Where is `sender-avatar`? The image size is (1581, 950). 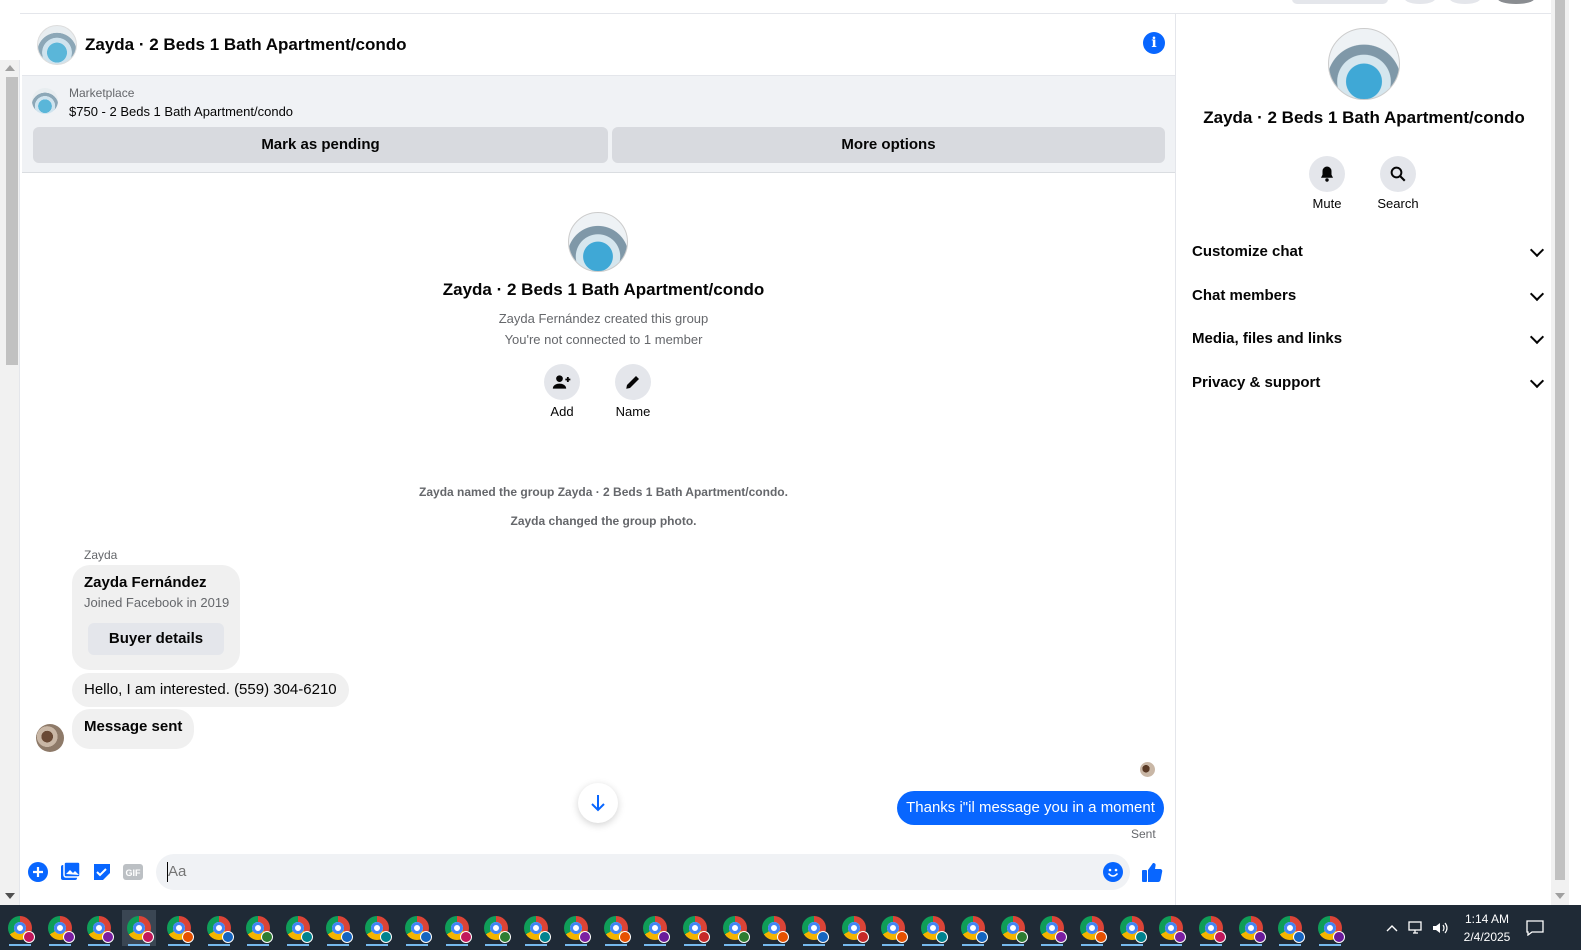
sender-avatar is located at coordinates (50, 738).